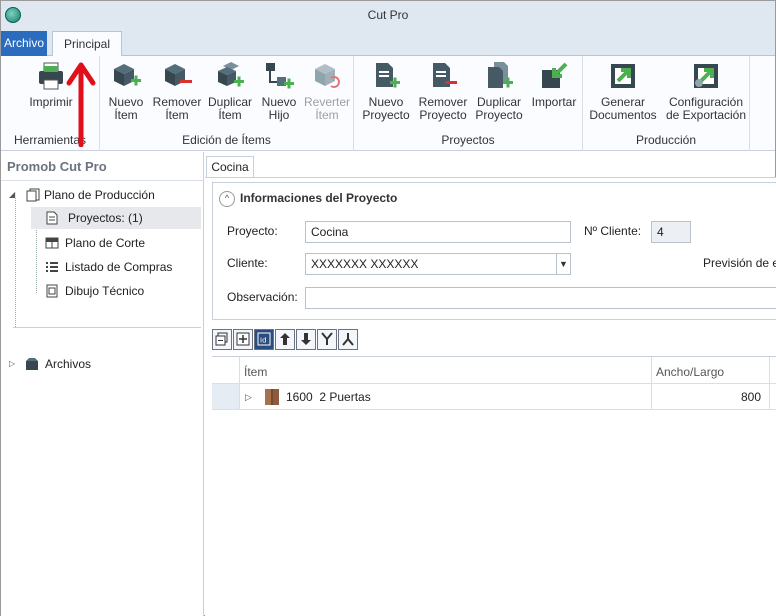  I want to click on remover-item-label-2: Ítem, so click(177, 115).